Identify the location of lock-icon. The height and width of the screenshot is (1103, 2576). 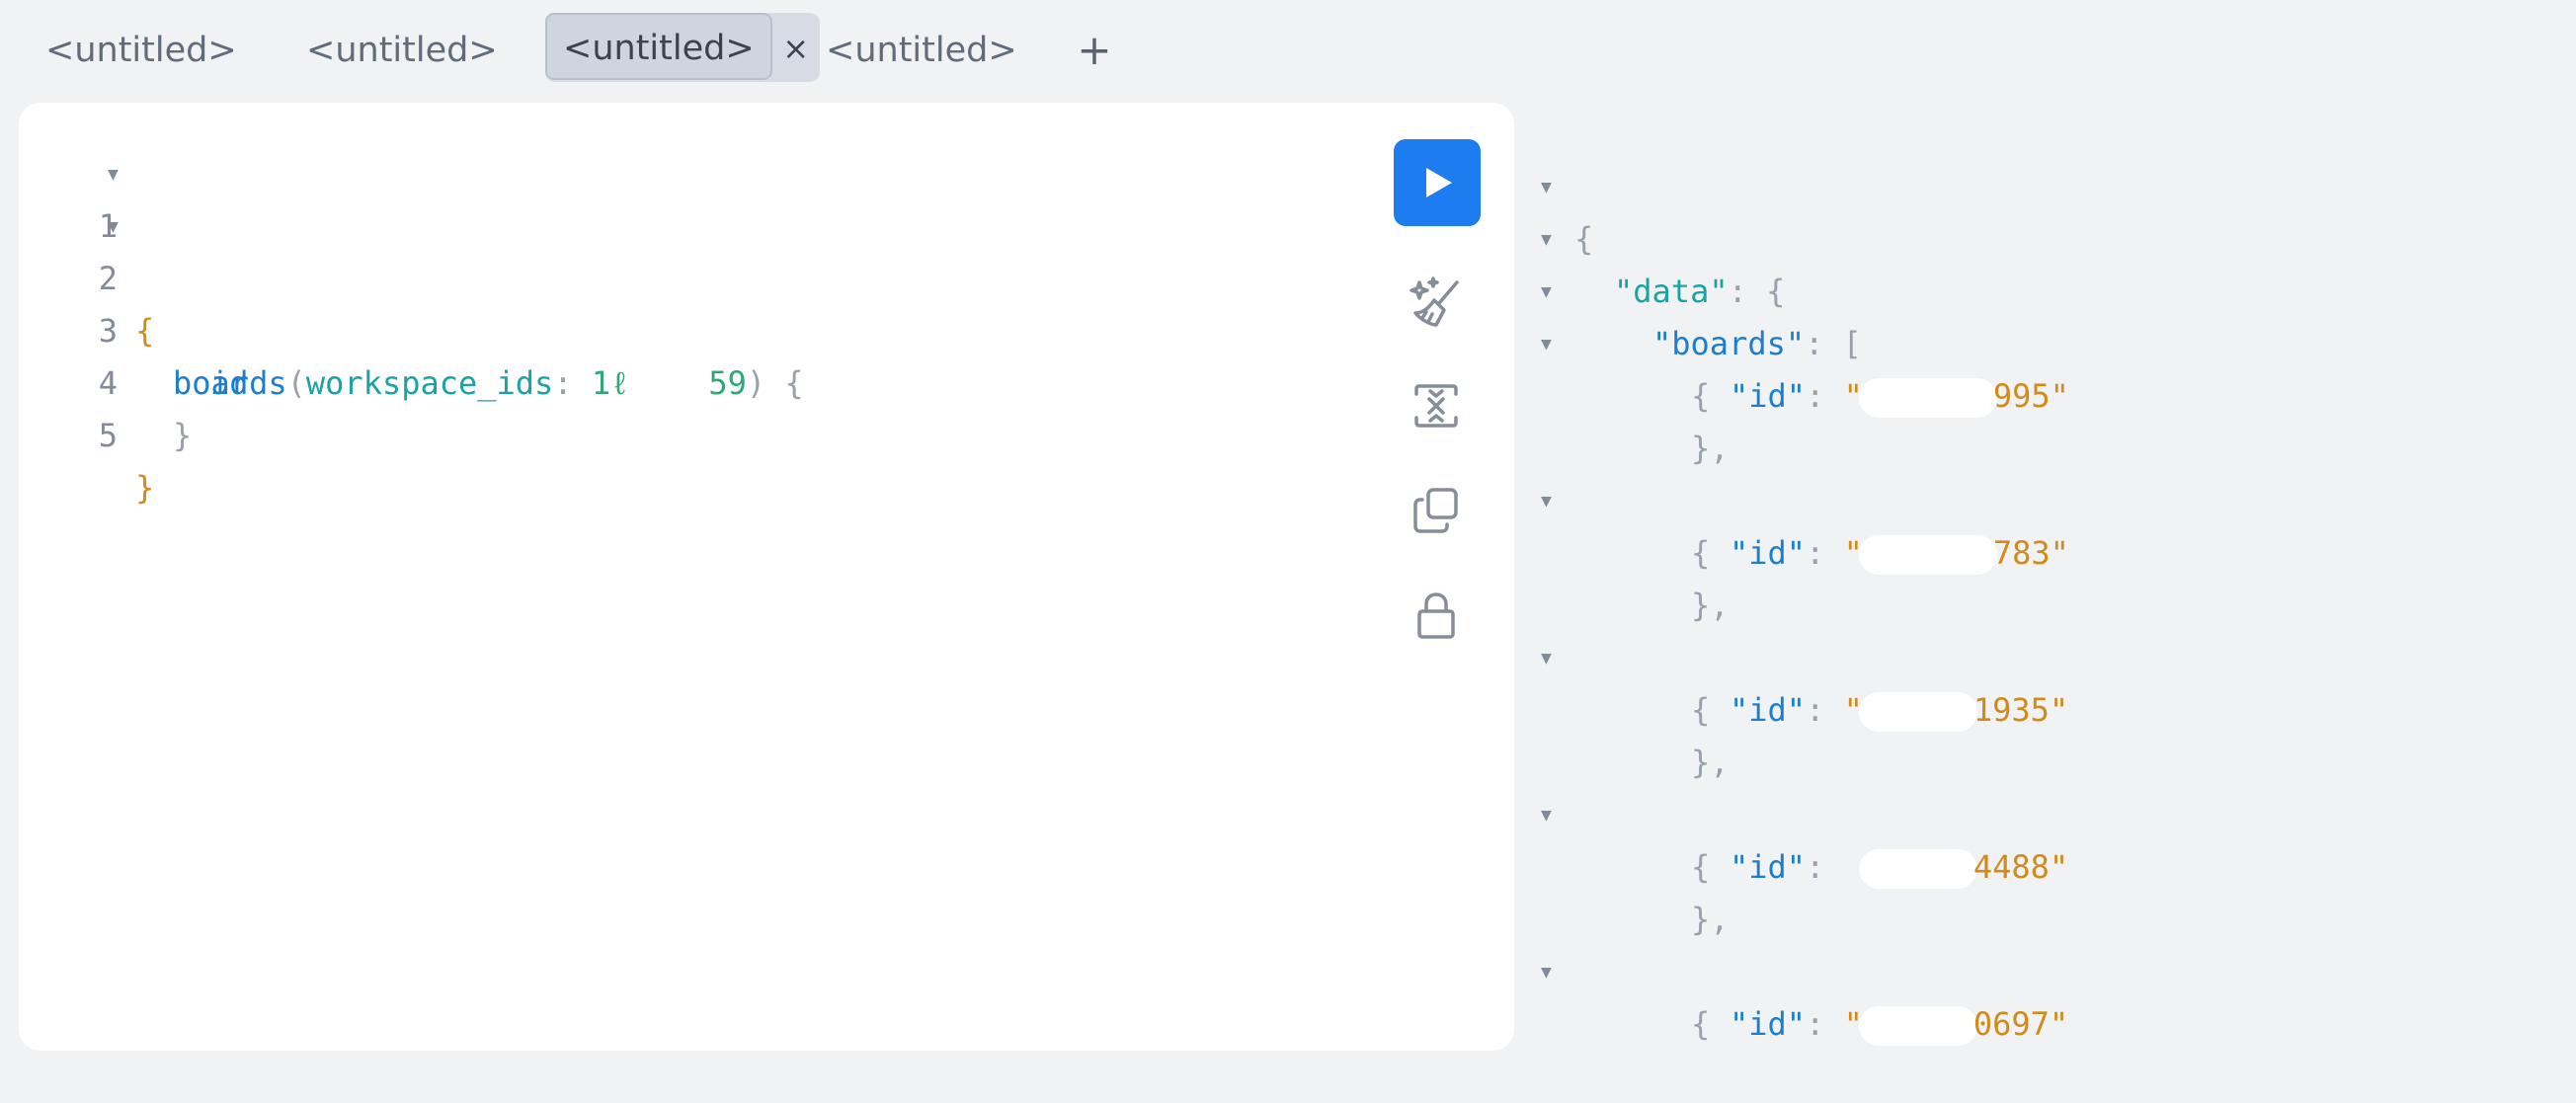
(1436, 616).